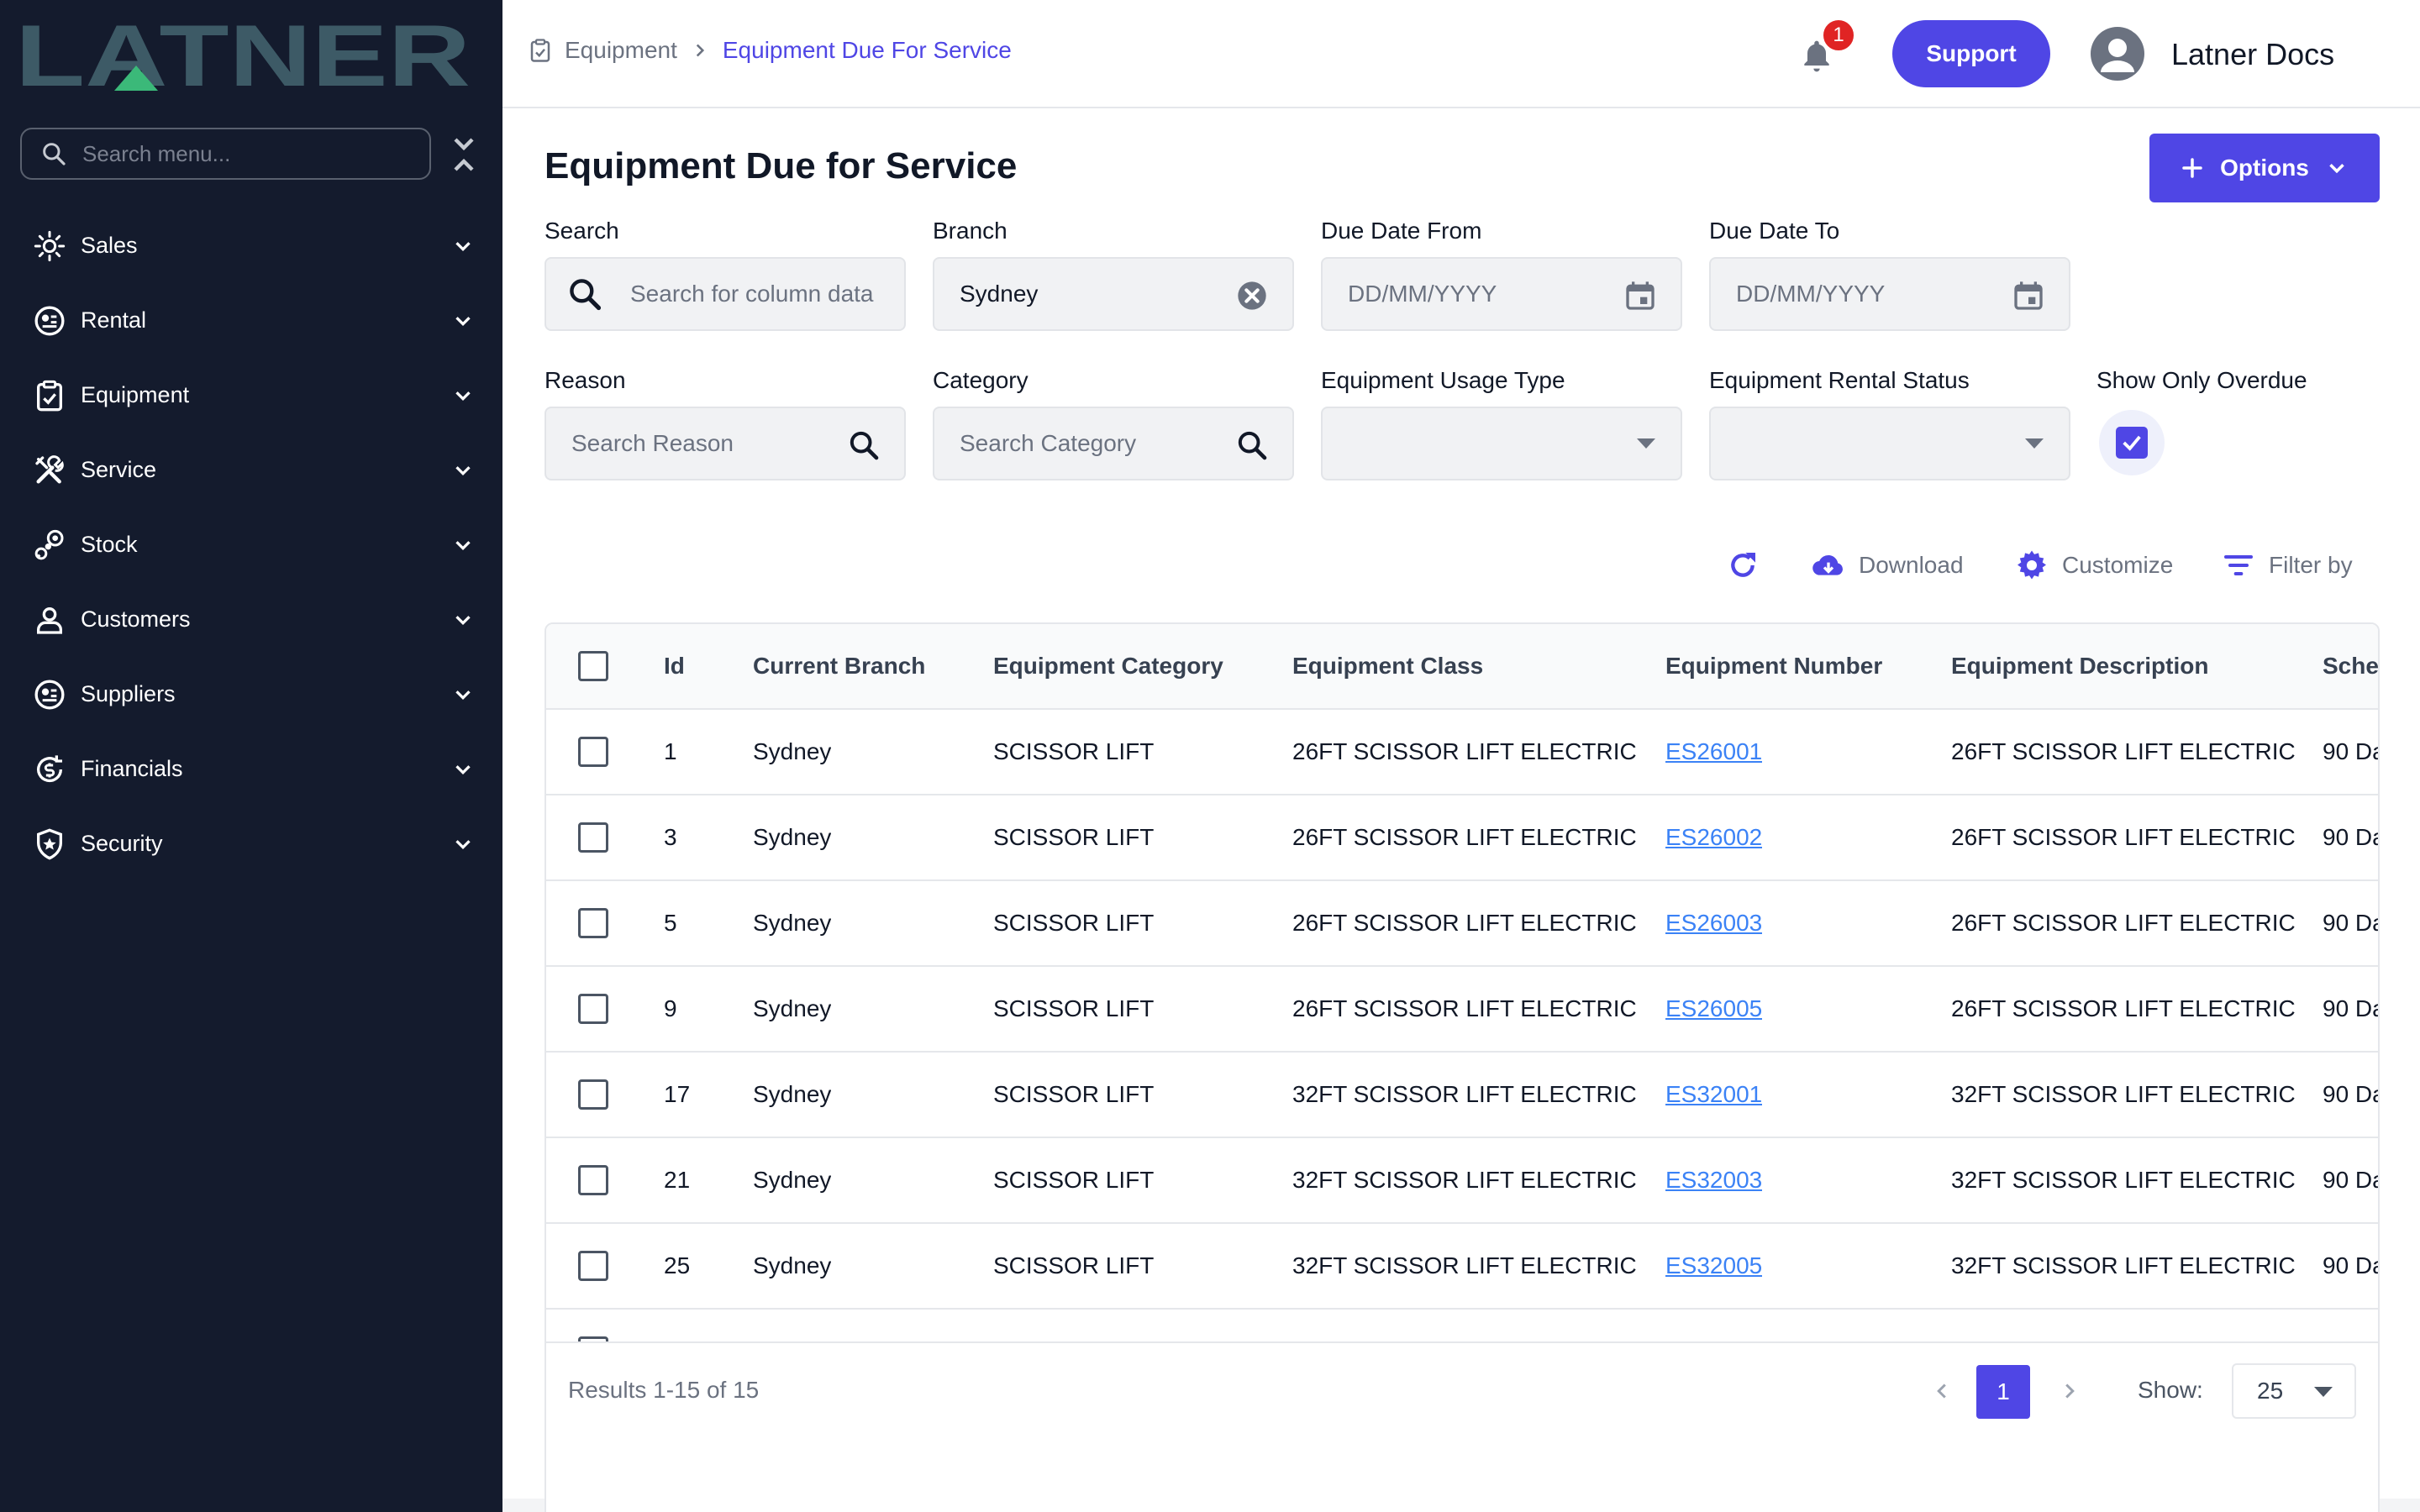 The width and height of the screenshot is (2420, 1512). I want to click on breadcrumb-parent: Equipment, so click(621, 50).